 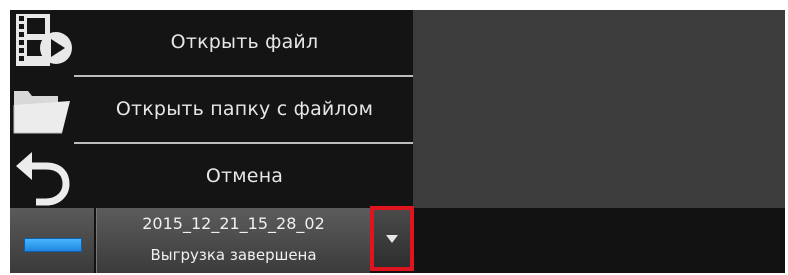 What do you see at coordinates (42, 176) in the screenshot?
I see `undo-arrow-icon` at bounding box center [42, 176].